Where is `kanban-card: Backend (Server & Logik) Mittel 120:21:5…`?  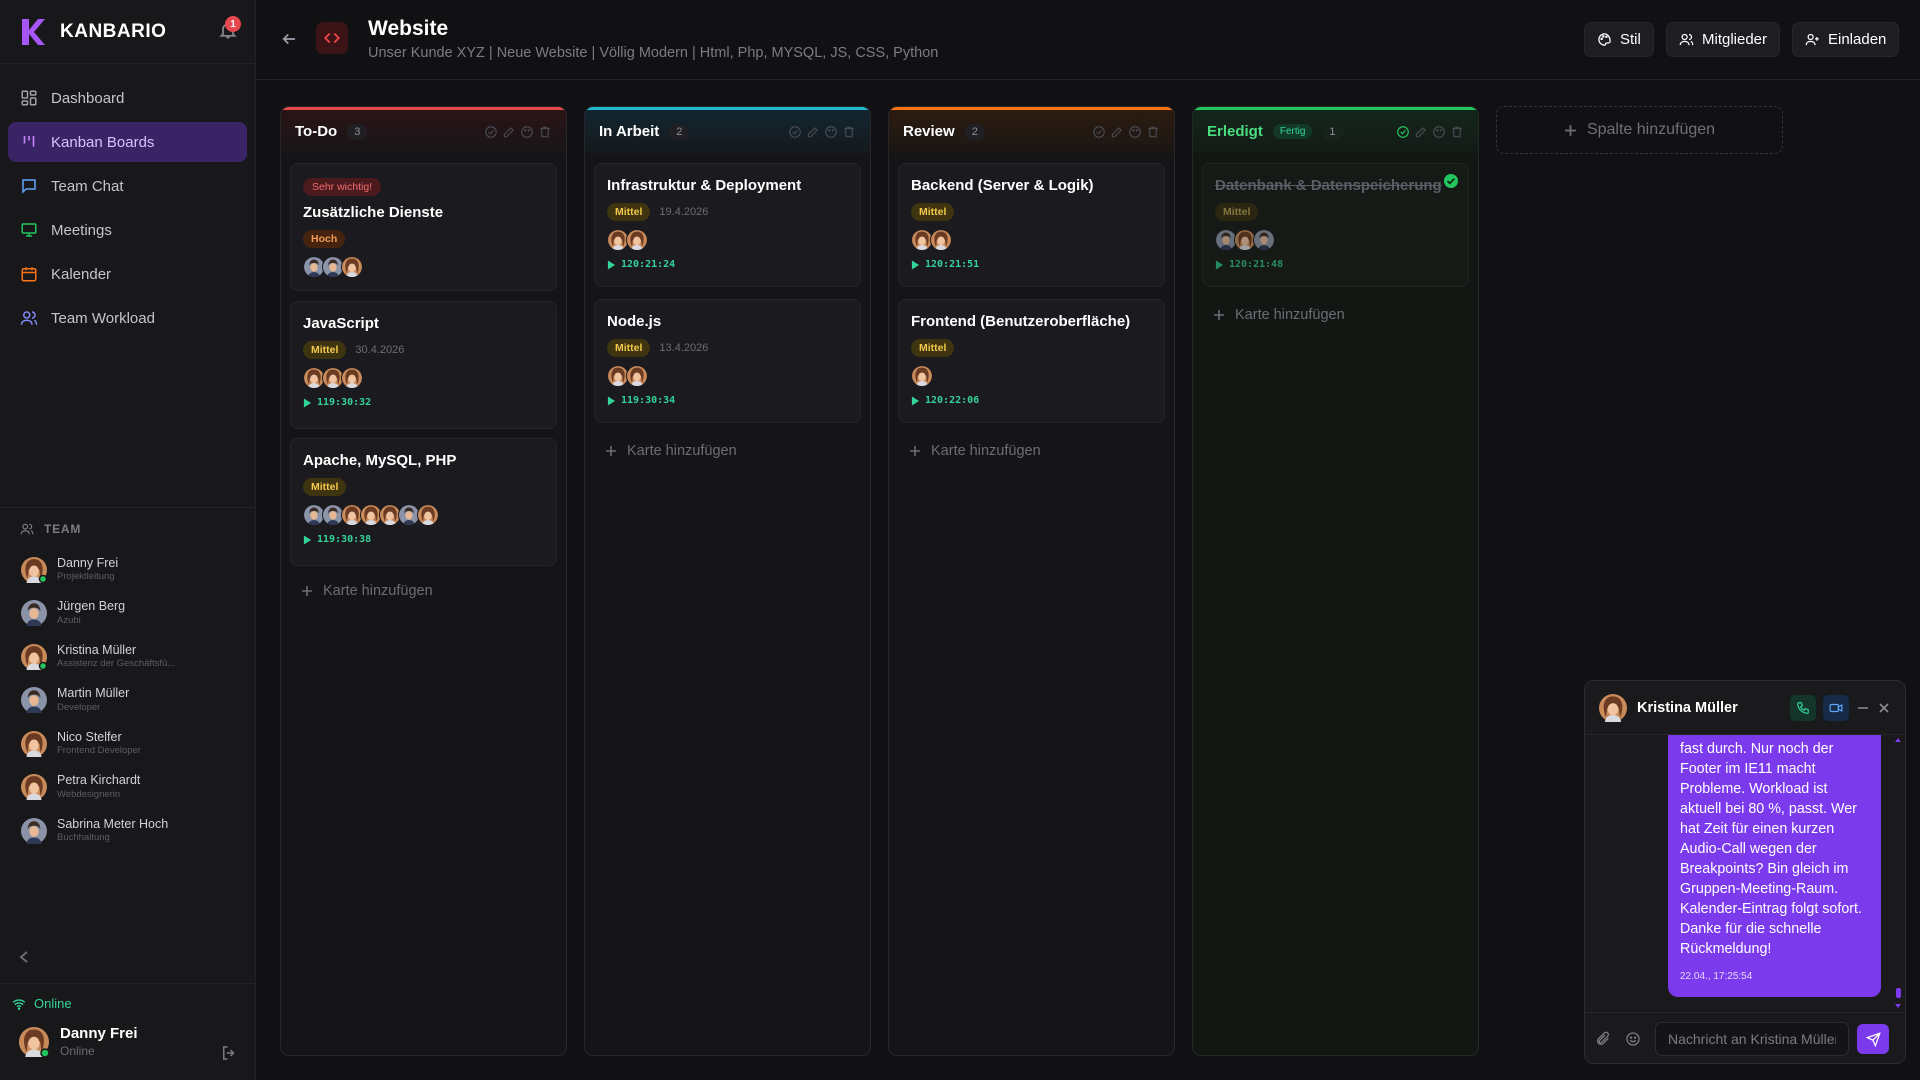
kanban-card: Backend (Server & Logik) Mittel 120:21:5… is located at coordinates (1031, 225).